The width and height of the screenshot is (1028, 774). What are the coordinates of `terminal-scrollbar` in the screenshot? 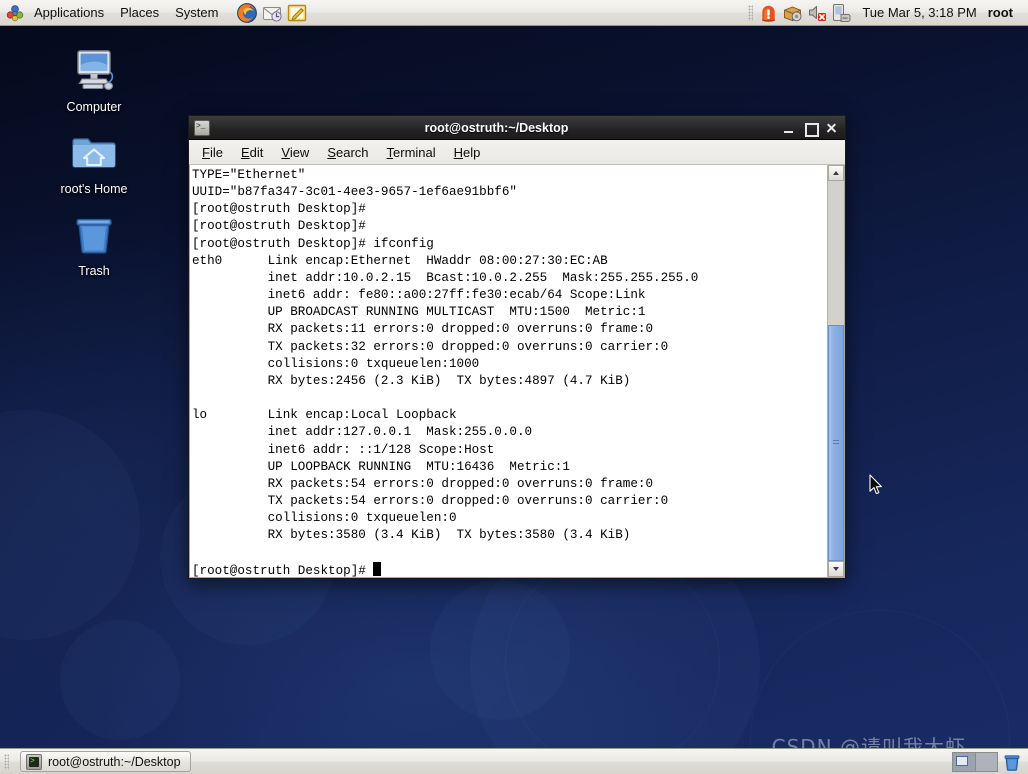 It's located at (835, 371).